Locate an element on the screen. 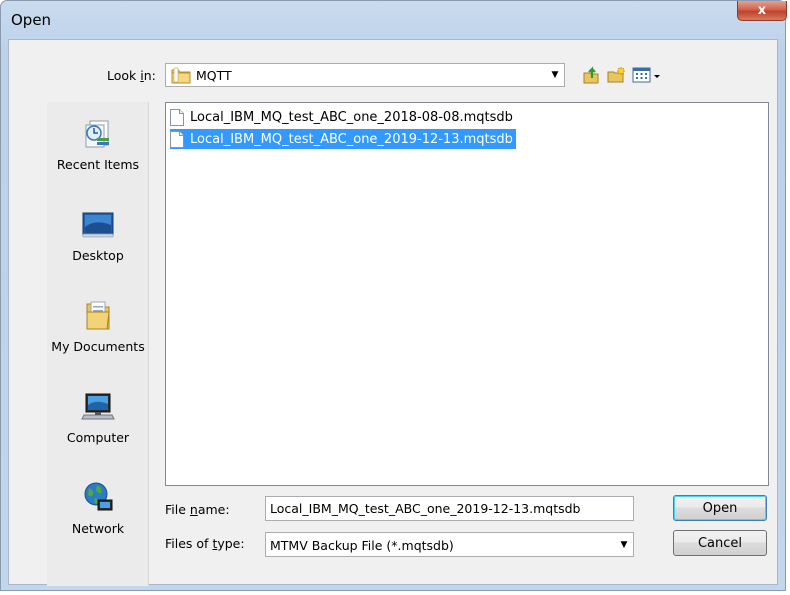 The width and height of the screenshot is (790, 595). view-menu-icon is located at coordinates (649, 75).